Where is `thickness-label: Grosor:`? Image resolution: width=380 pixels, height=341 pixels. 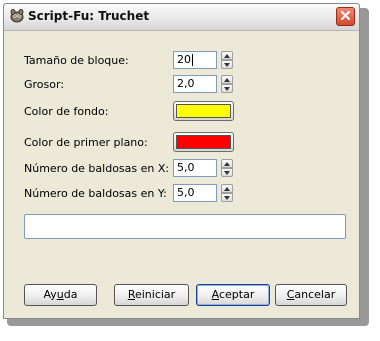 thickness-label: Grosor: is located at coordinates (44, 84).